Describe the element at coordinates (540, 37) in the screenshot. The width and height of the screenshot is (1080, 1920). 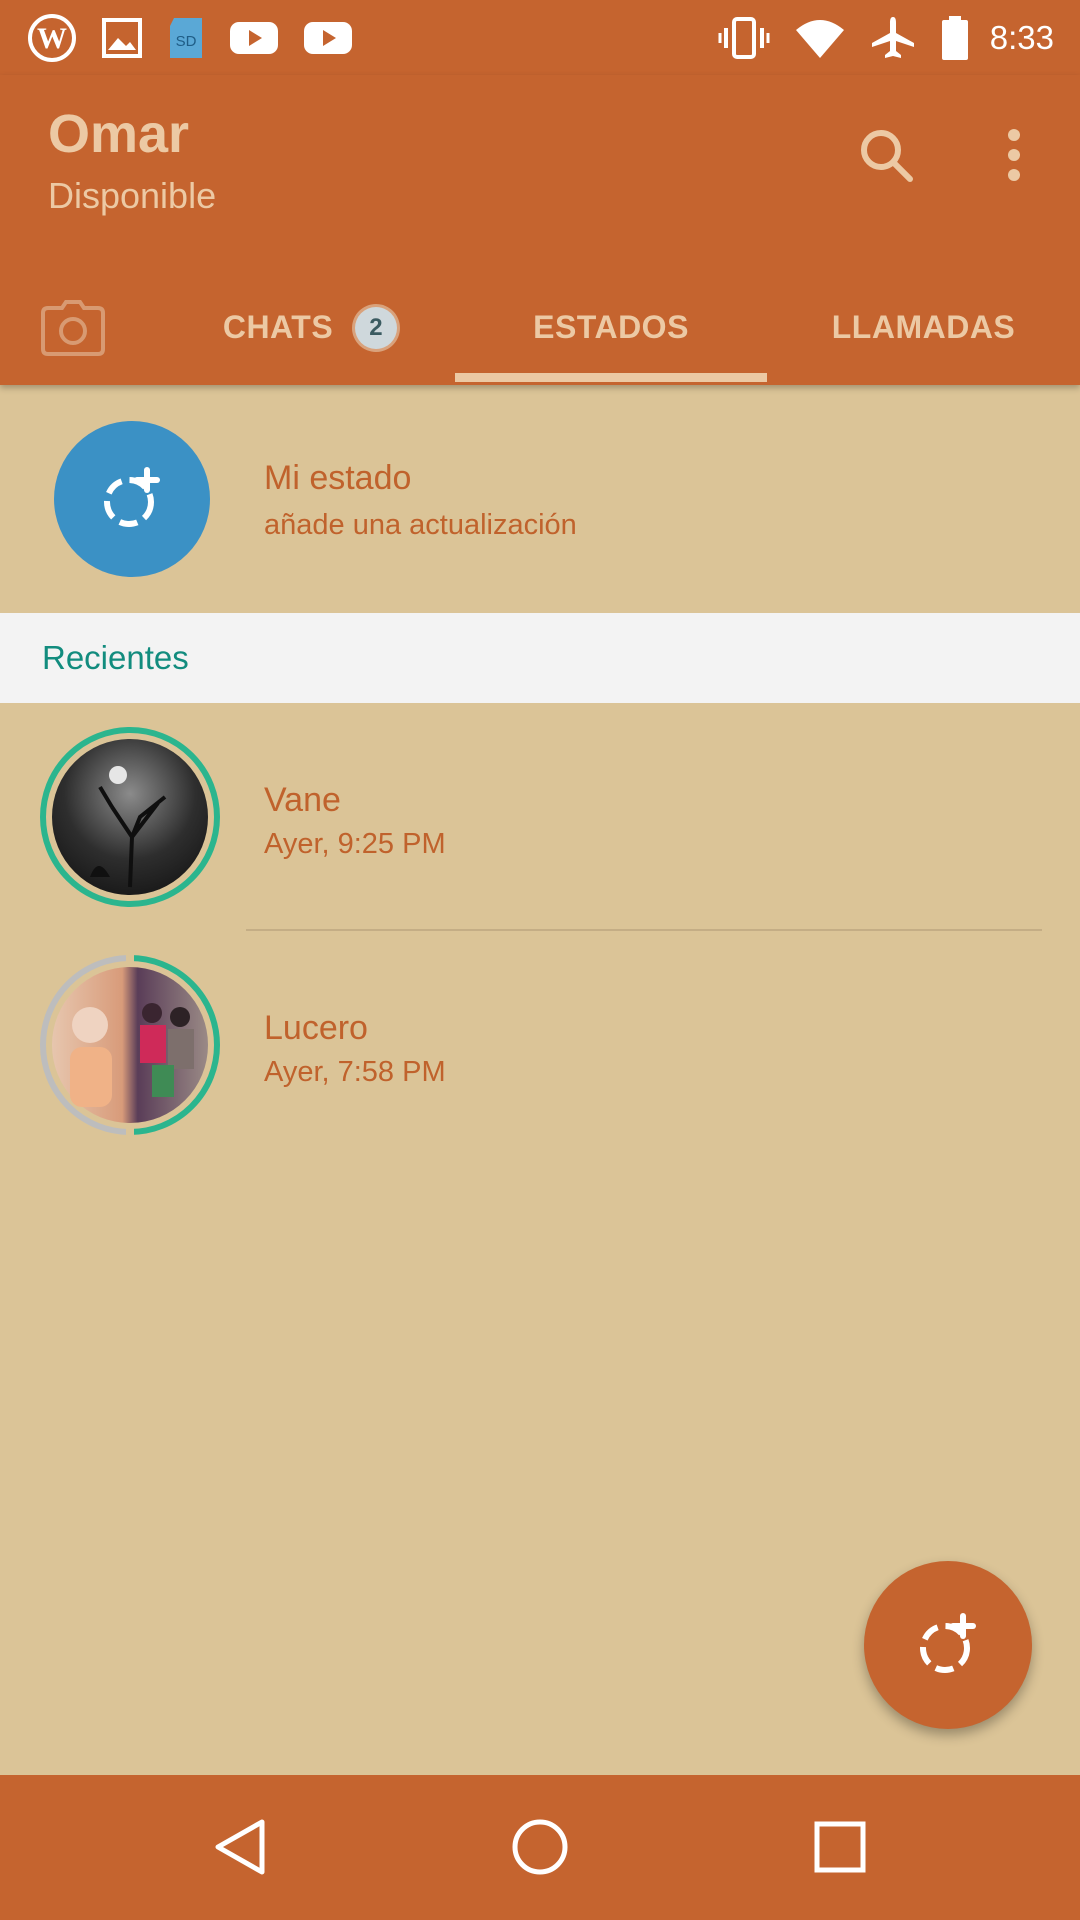
I see `status-bar: W SD 8:33` at that location.